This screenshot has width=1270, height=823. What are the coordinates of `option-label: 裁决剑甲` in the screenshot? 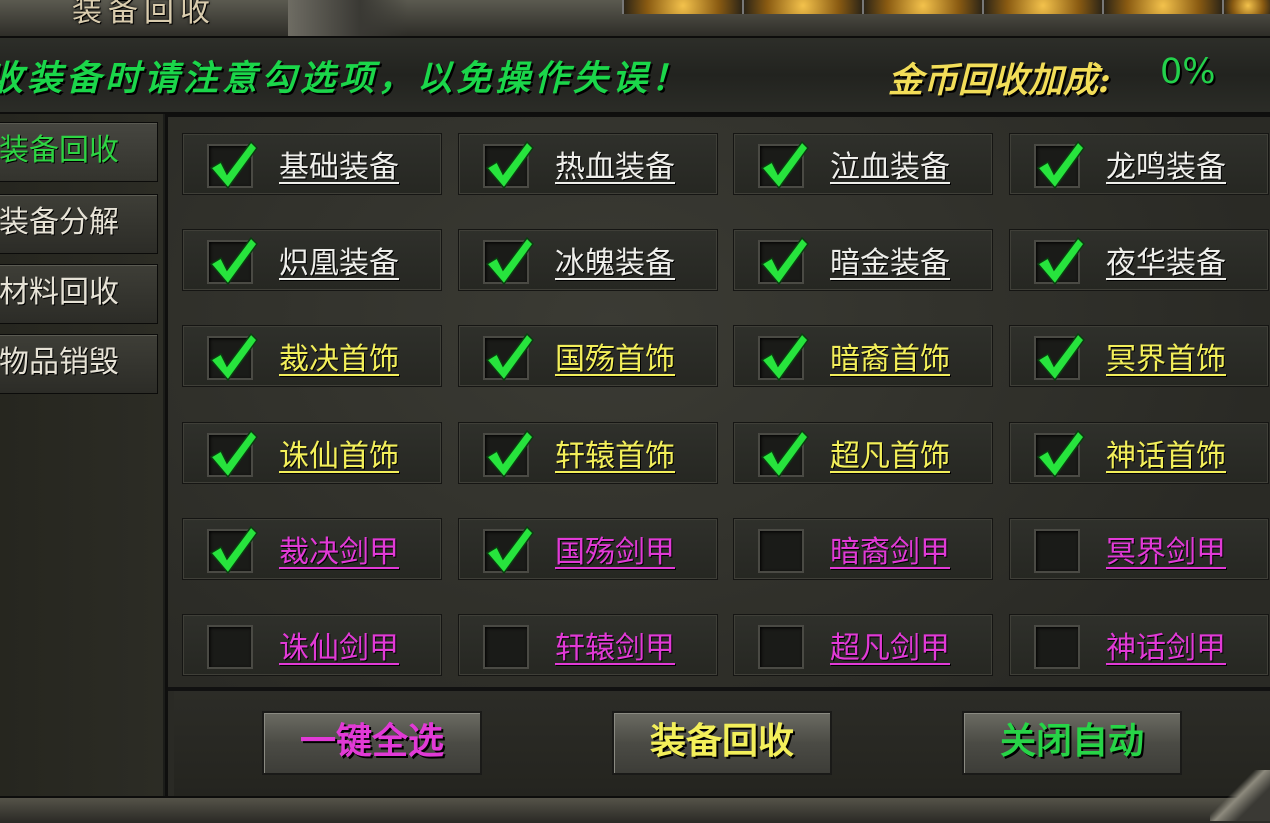 It's located at (339, 549).